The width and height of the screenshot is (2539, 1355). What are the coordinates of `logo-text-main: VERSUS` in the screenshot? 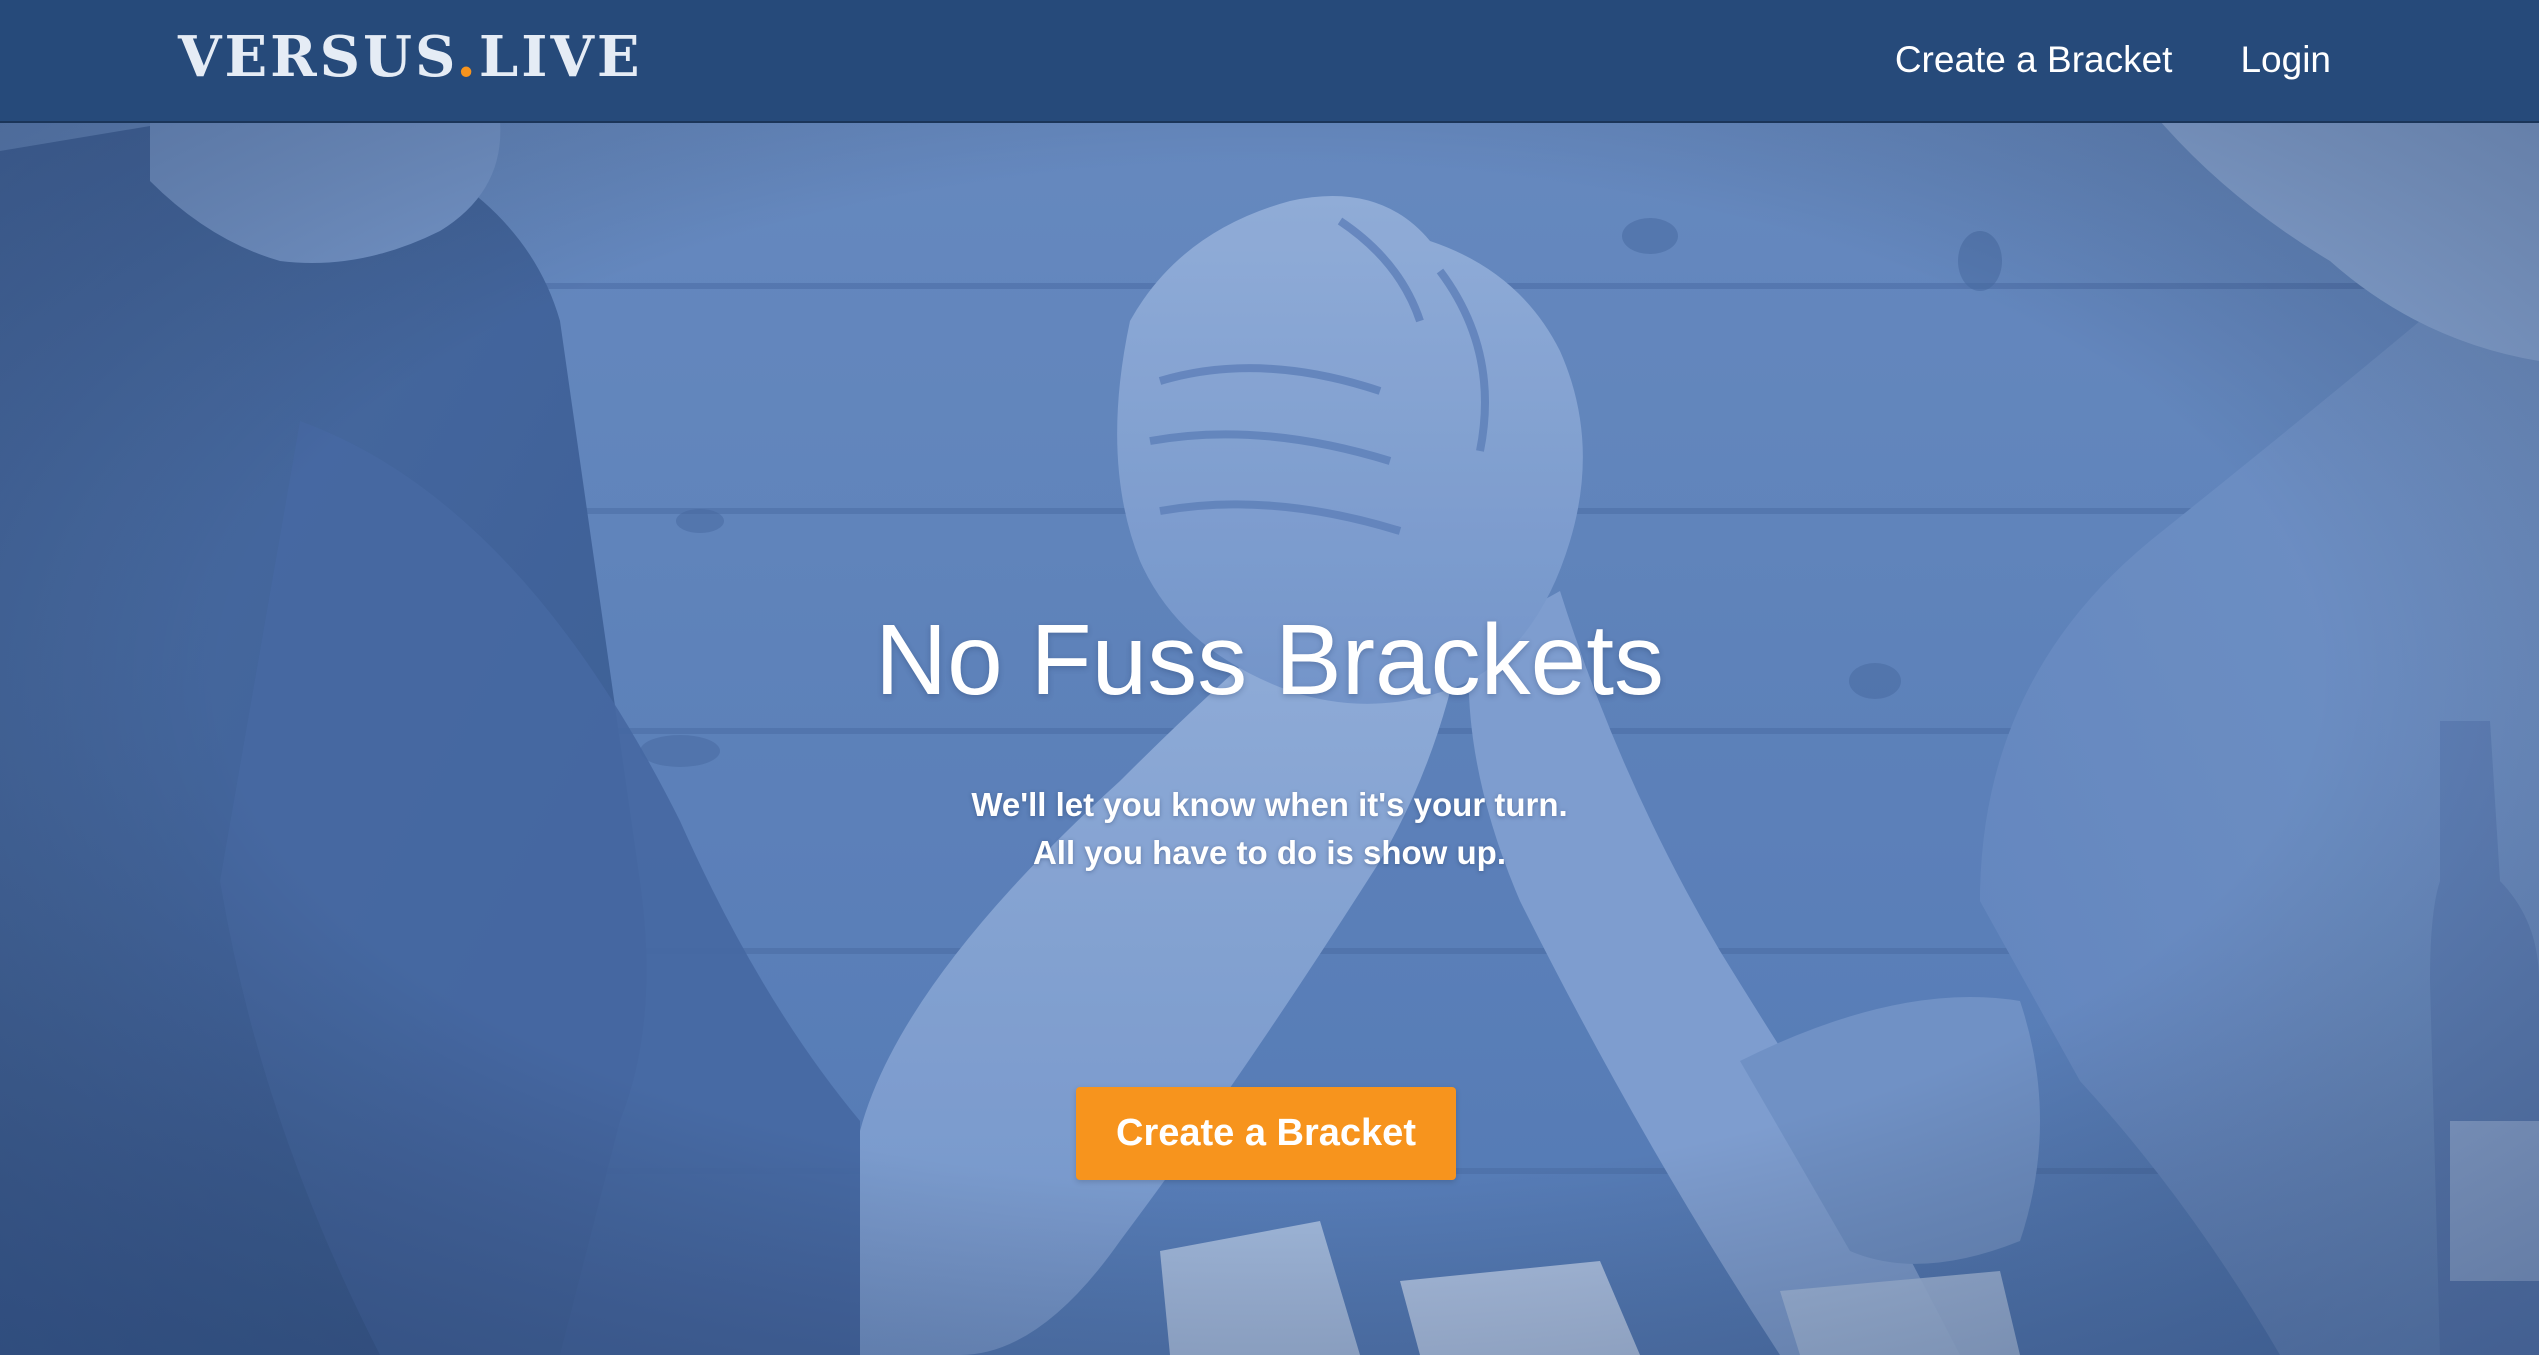 It's located at (317, 57).